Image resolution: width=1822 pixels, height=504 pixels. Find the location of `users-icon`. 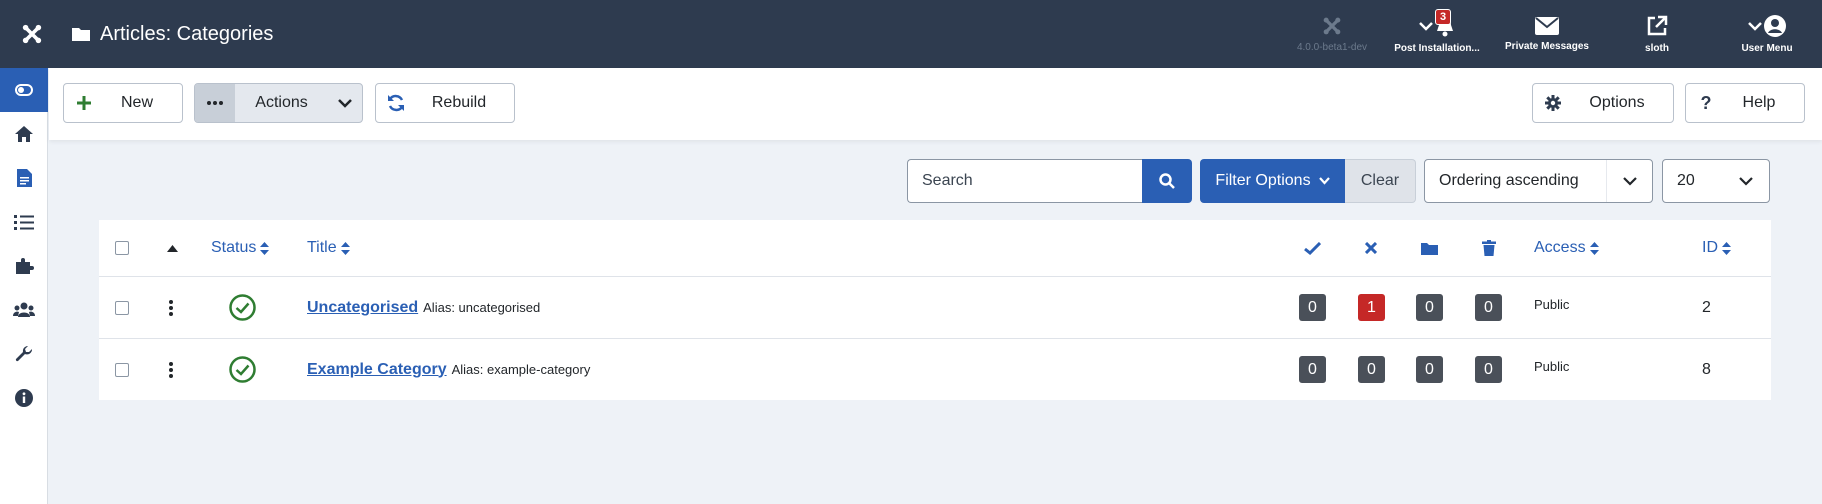

users-icon is located at coordinates (24, 309).